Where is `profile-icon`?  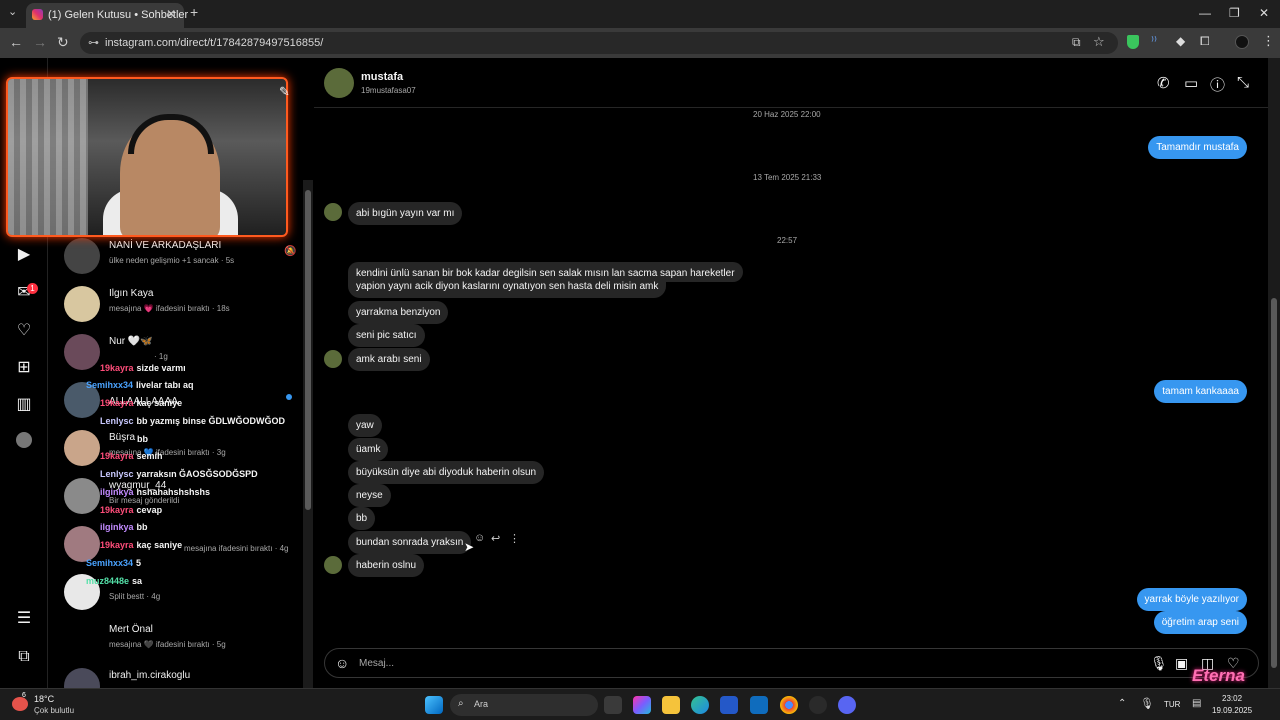 profile-icon is located at coordinates (24, 442).